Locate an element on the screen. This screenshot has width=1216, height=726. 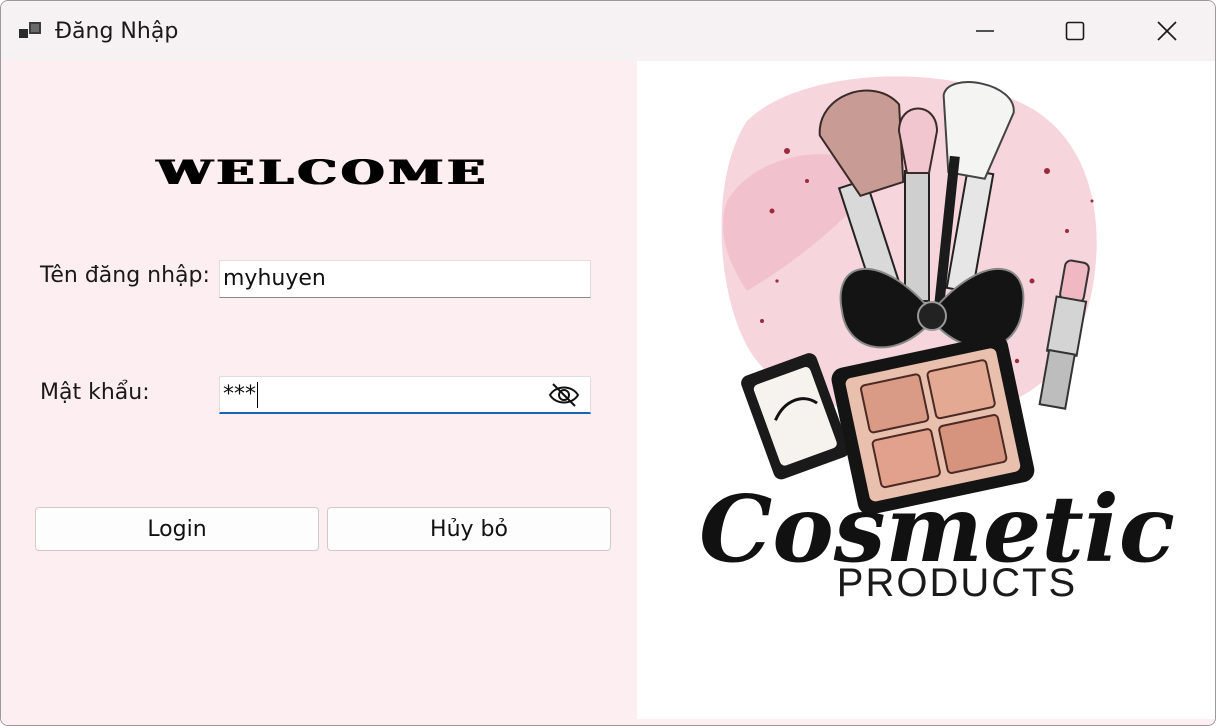
maximize-button is located at coordinates (1075, 31).